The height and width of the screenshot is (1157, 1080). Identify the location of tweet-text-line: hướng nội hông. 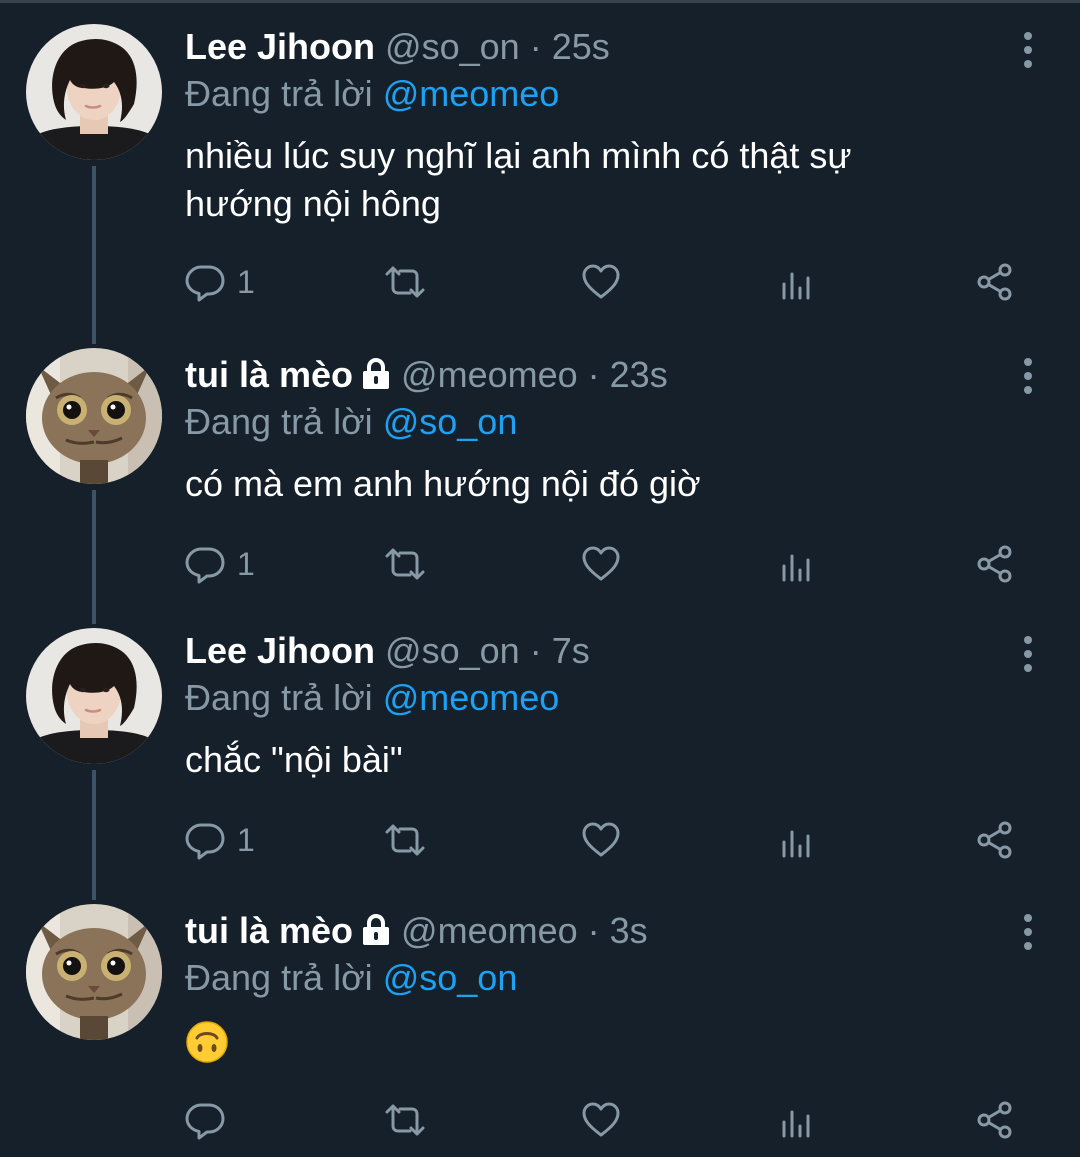
(313, 203).